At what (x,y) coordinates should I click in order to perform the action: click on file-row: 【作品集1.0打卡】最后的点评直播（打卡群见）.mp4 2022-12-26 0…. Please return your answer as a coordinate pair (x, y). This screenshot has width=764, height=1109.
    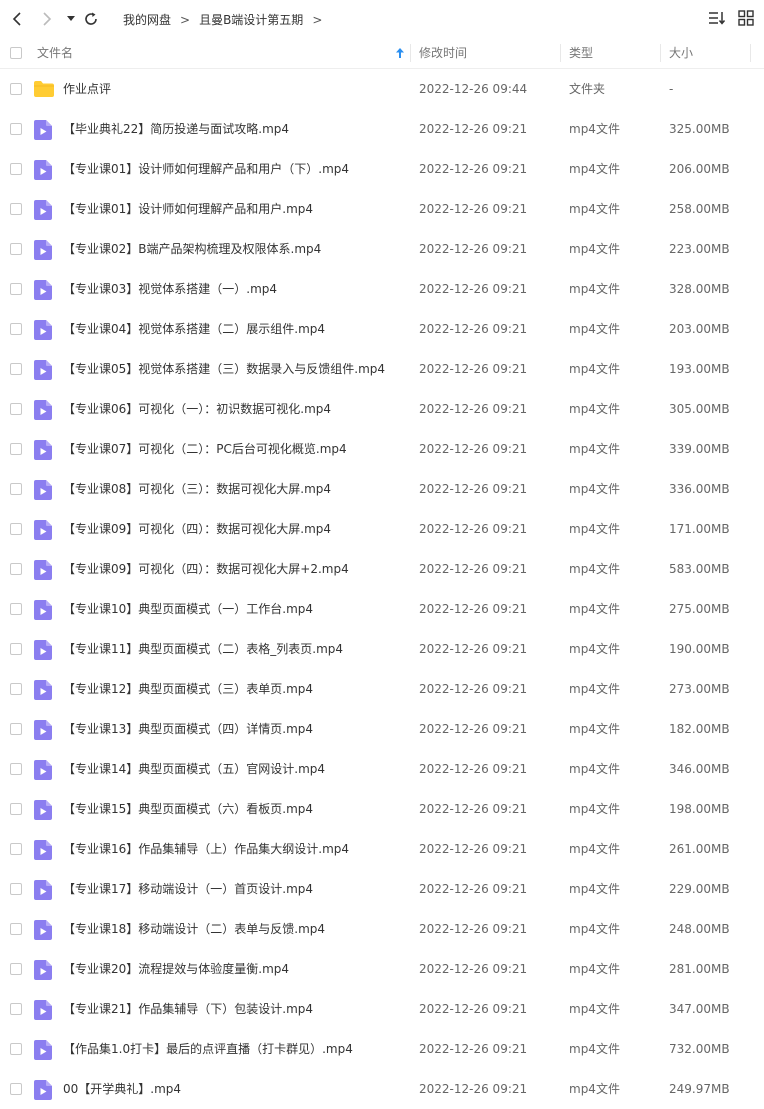
    Looking at the image, I should click on (382, 1049).